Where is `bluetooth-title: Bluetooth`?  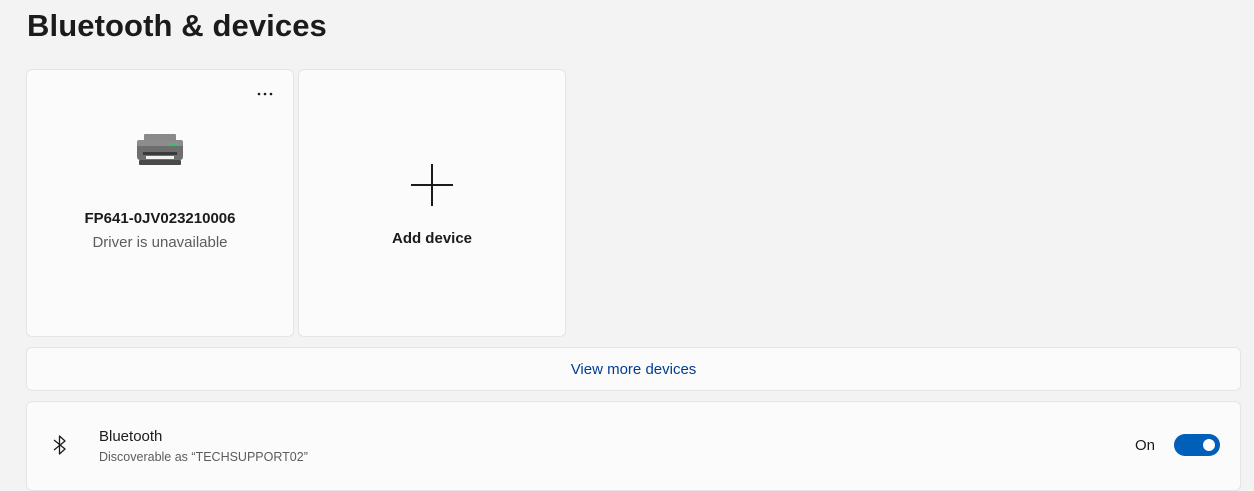 bluetooth-title: Bluetooth is located at coordinates (131, 436).